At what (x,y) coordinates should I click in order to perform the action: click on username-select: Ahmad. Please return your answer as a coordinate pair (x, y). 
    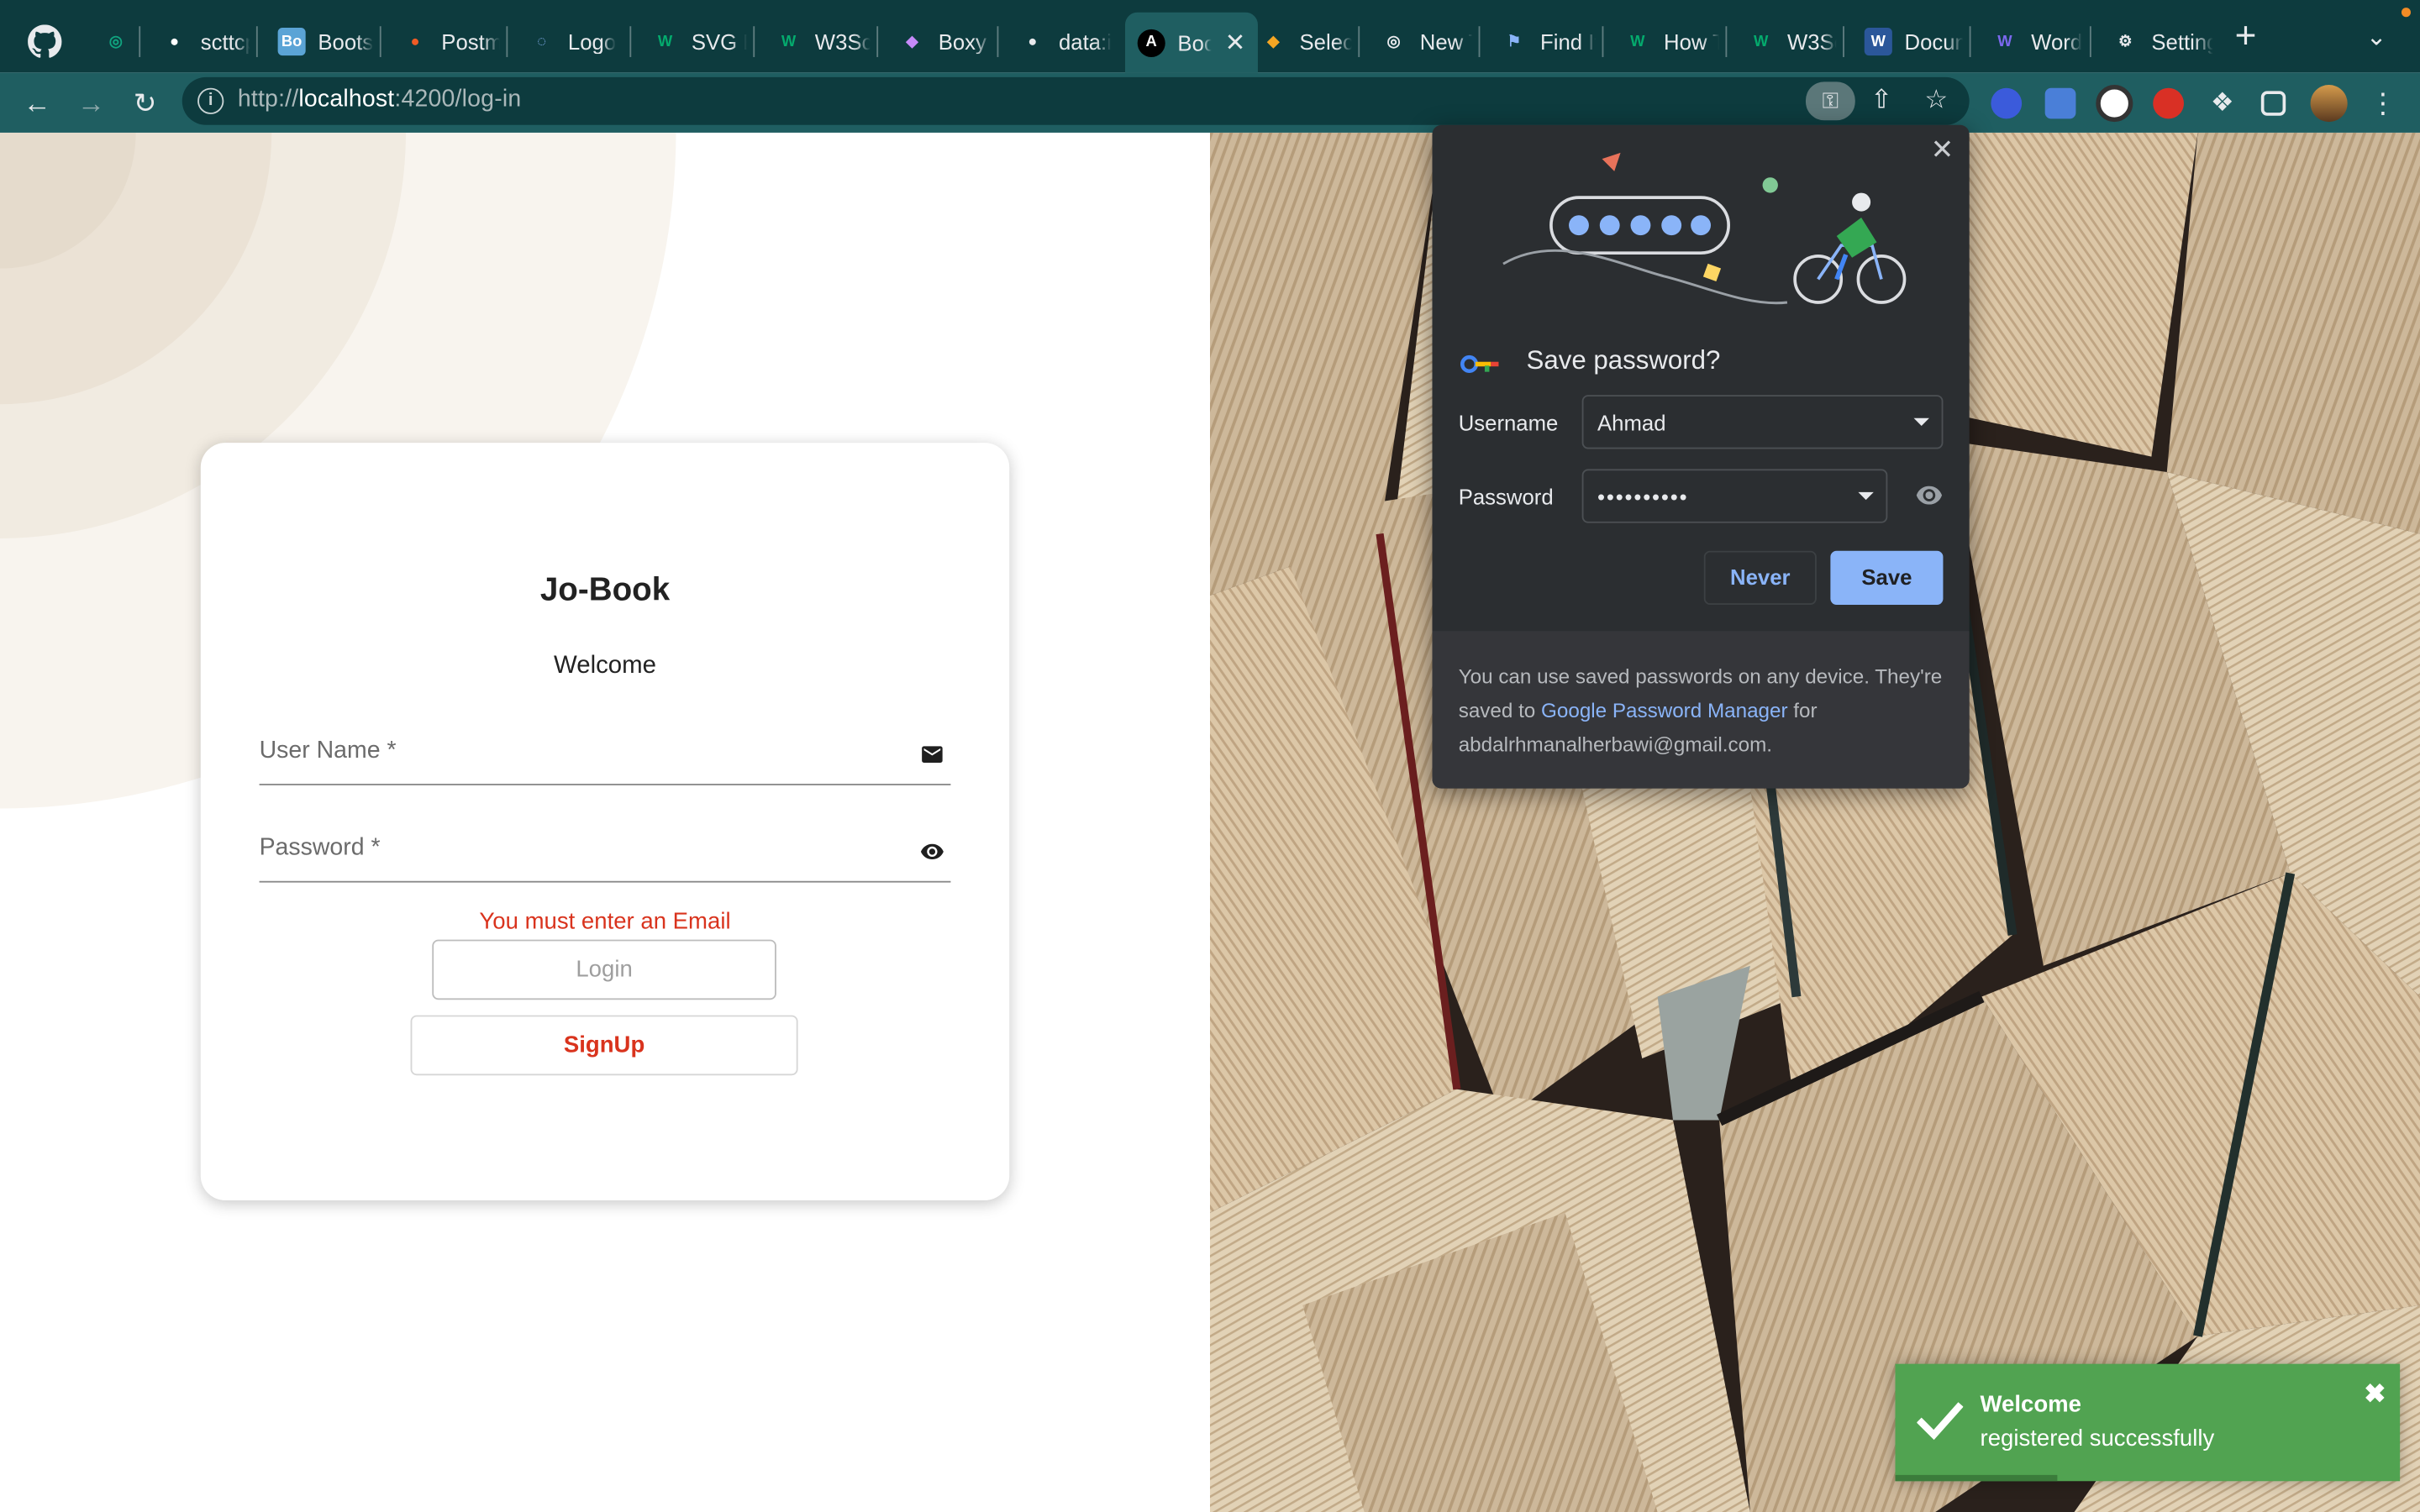
    Looking at the image, I should click on (1762, 422).